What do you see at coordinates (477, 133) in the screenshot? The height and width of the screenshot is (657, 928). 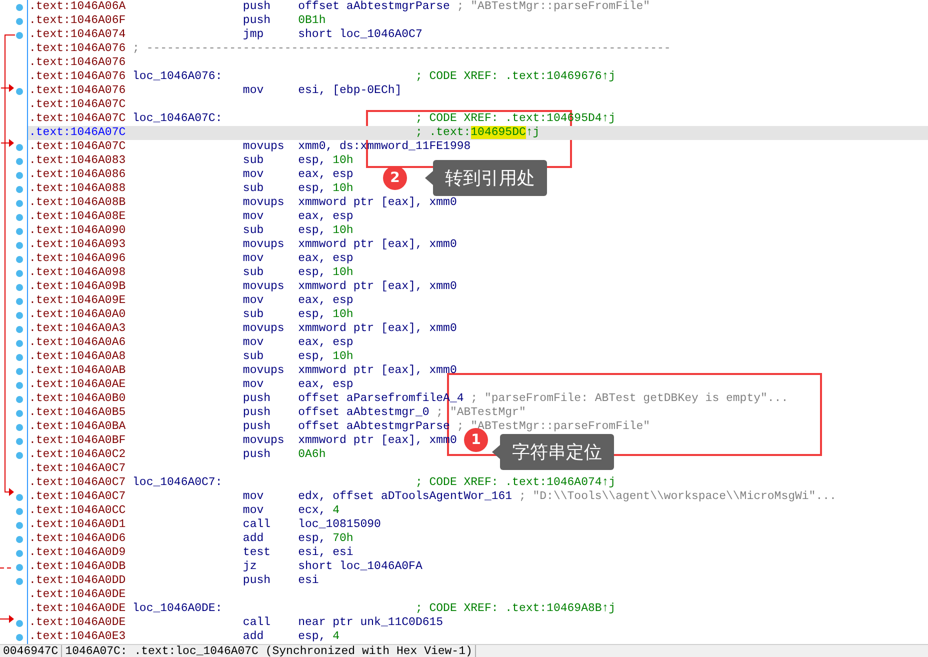 I see `xref-comment: ; .text:104695DC↑j` at bounding box center [477, 133].